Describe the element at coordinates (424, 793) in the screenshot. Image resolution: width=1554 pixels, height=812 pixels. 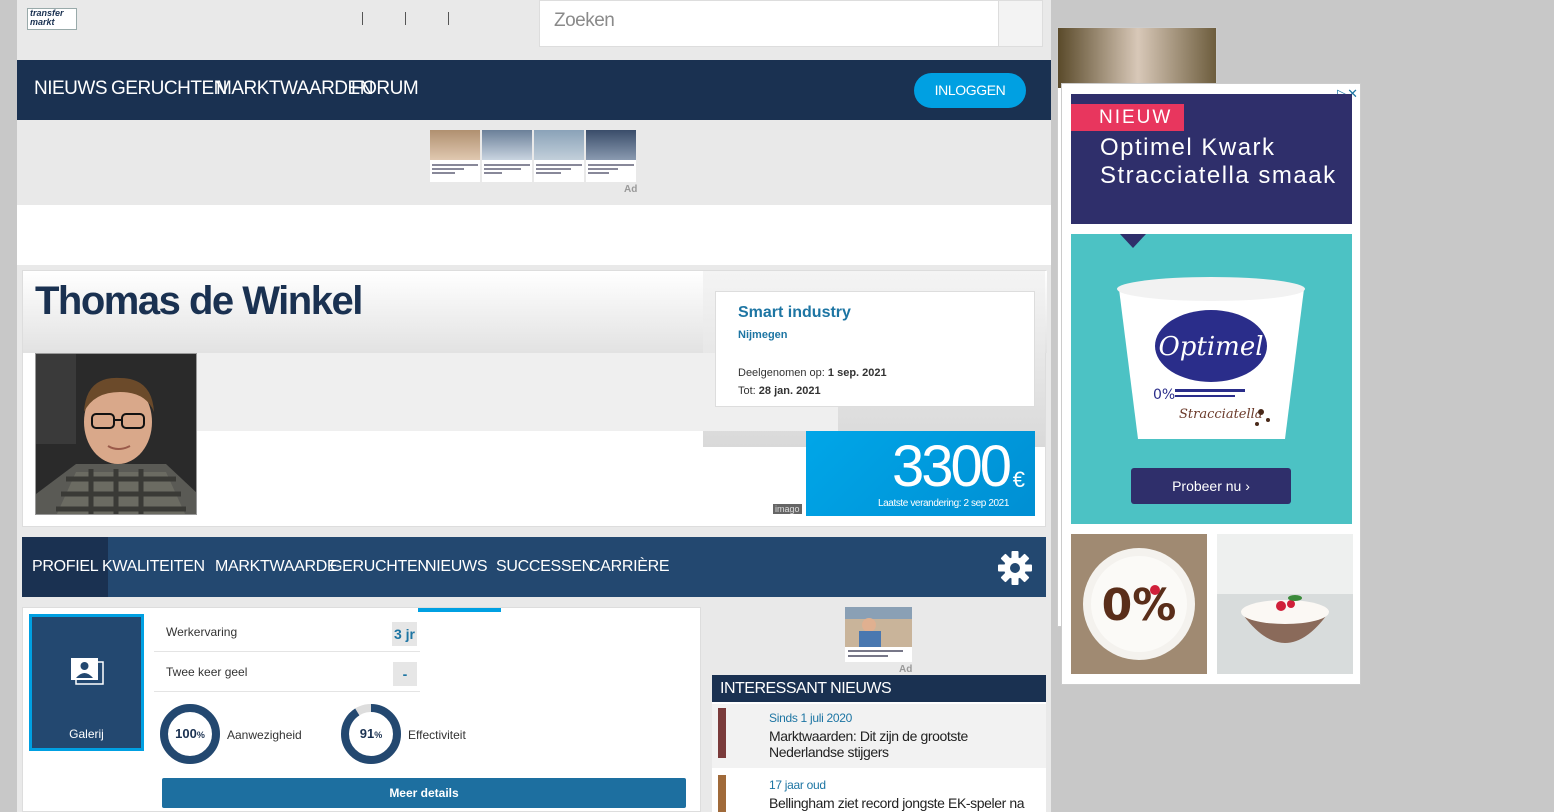
I see `more-details-button: Meer details` at that location.